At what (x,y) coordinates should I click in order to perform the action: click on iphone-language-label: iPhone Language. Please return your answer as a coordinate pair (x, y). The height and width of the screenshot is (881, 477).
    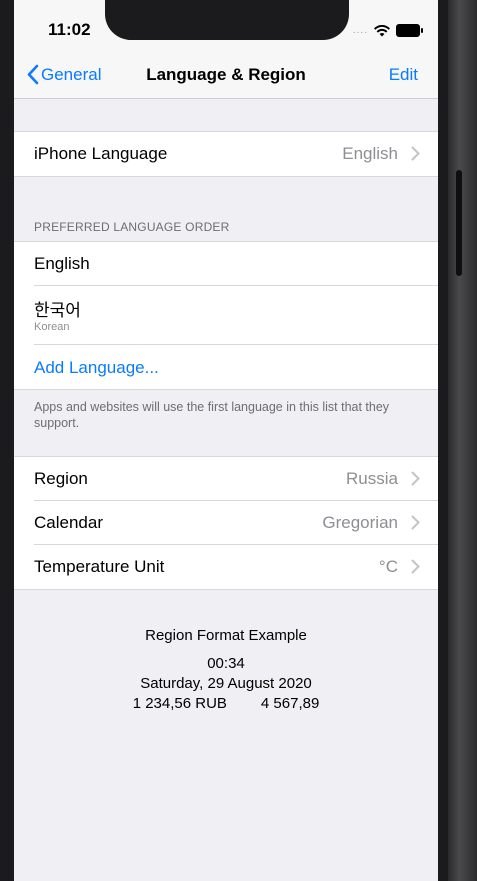
    Looking at the image, I should click on (101, 153).